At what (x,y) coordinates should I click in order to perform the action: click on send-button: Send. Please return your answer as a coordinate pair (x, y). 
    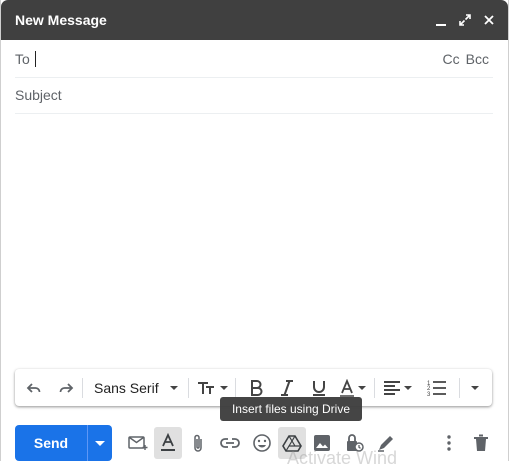
    Looking at the image, I should click on (51, 443).